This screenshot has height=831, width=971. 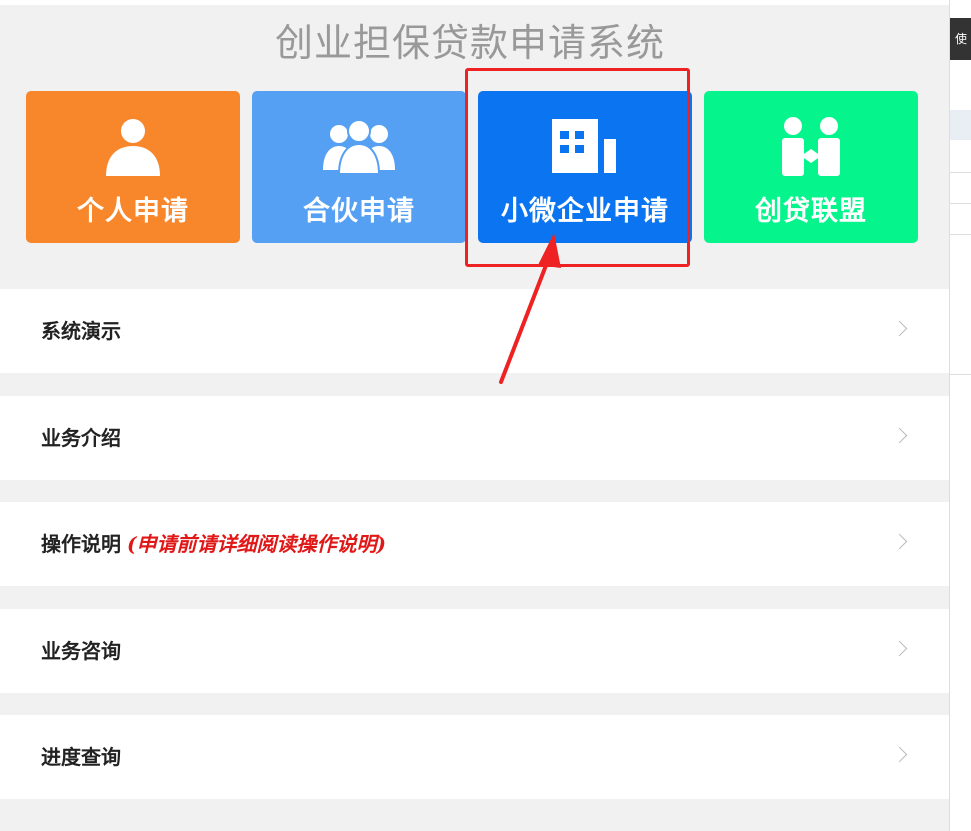 What do you see at coordinates (81, 651) in the screenshot?
I see `menu-label: 业务咨询` at bounding box center [81, 651].